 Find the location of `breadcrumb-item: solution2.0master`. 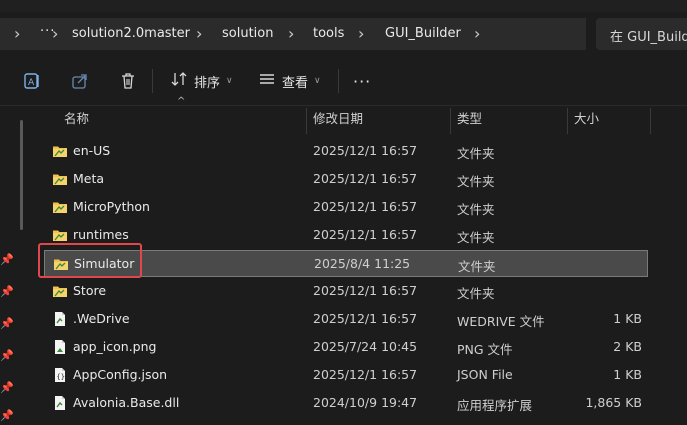

breadcrumb-item: solution2.0master is located at coordinates (131, 33).